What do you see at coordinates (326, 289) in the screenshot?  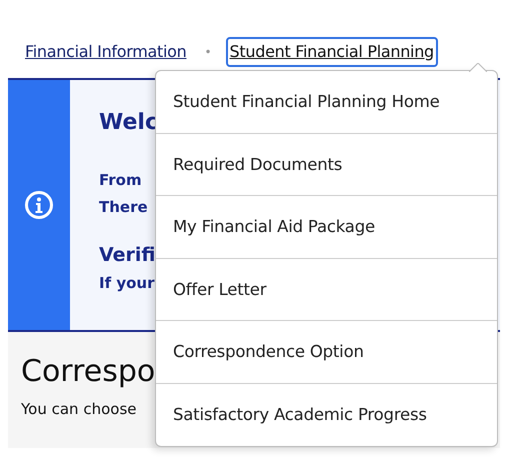 I see `menu-item: Offer Letter` at bounding box center [326, 289].